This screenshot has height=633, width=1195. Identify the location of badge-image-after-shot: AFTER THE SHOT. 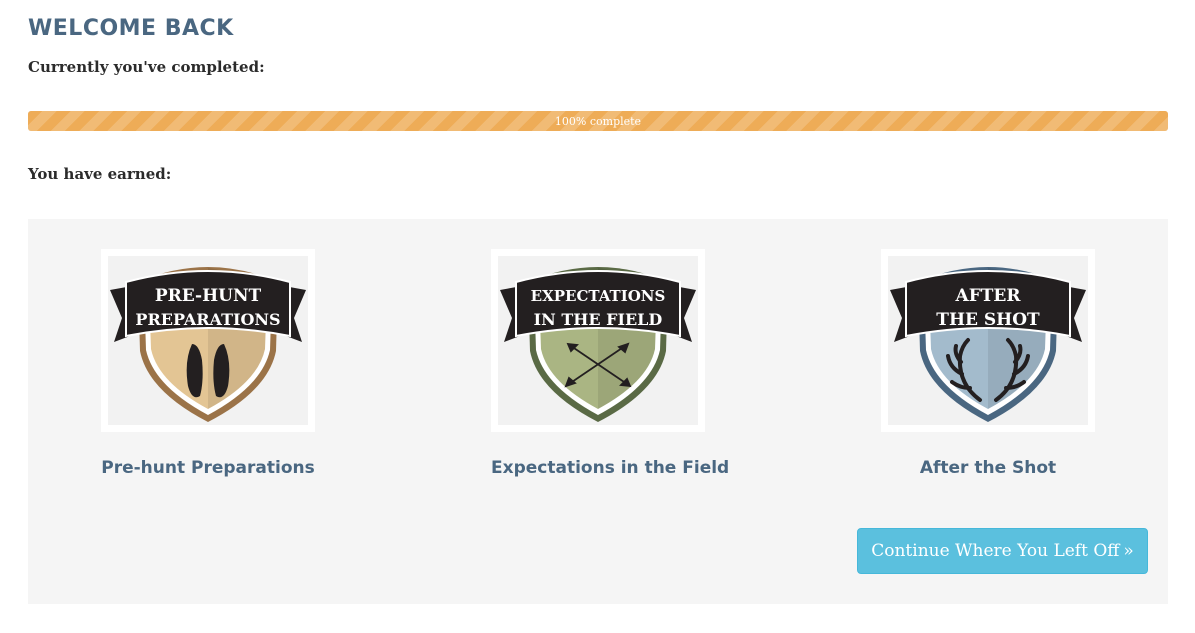
(988, 340).